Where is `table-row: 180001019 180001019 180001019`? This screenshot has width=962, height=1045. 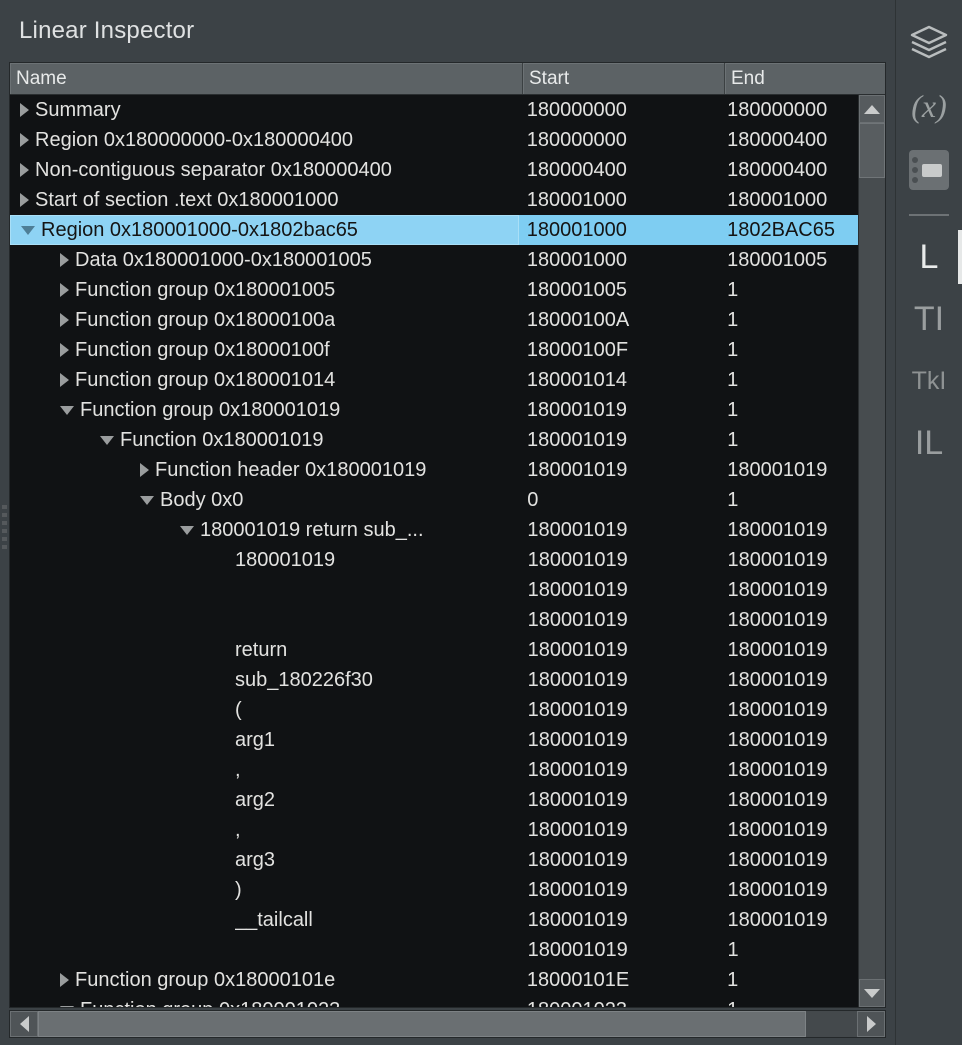
table-row: 180001019 180001019 180001019 is located at coordinates (434, 560).